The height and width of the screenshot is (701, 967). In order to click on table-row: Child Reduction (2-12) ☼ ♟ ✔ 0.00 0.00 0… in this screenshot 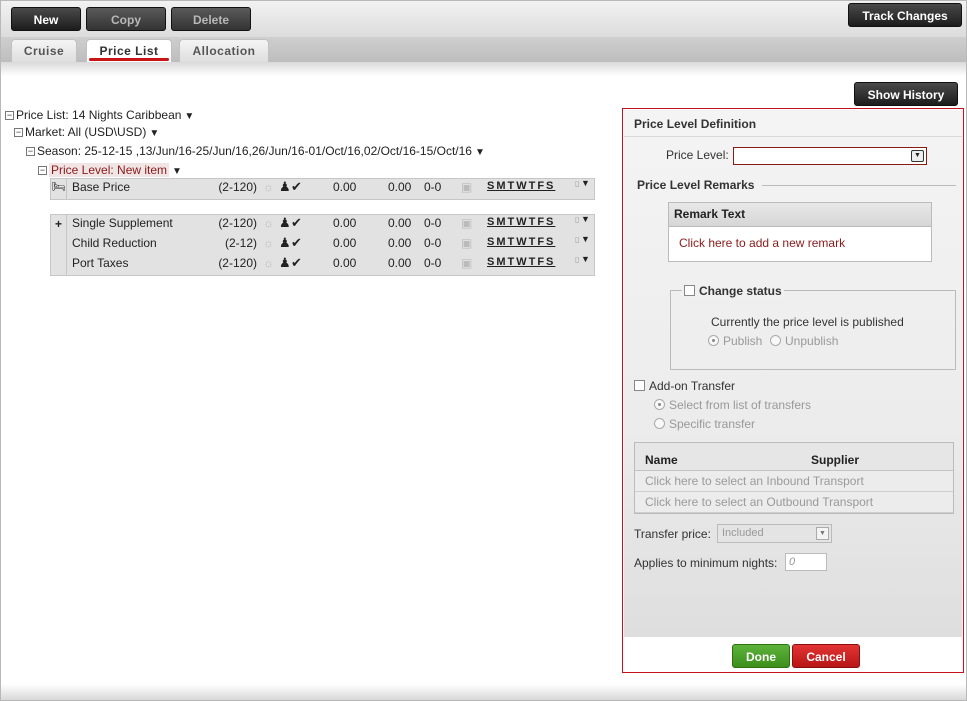, I will do `click(322, 244)`.